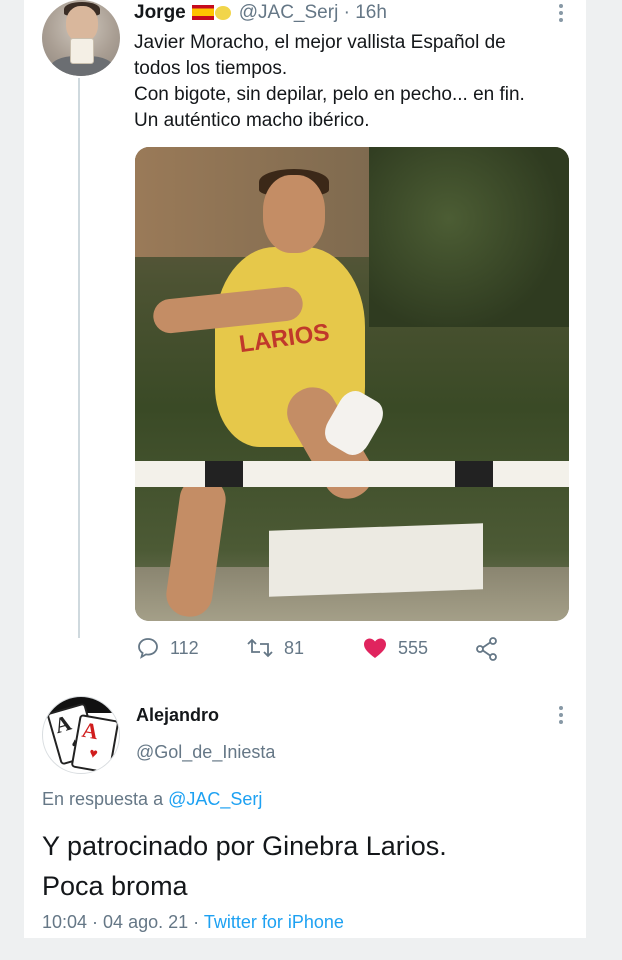 This screenshot has height=960, width=622. What do you see at coordinates (260, 648) in the screenshot?
I see `retweet-icon` at bounding box center [260, 648].